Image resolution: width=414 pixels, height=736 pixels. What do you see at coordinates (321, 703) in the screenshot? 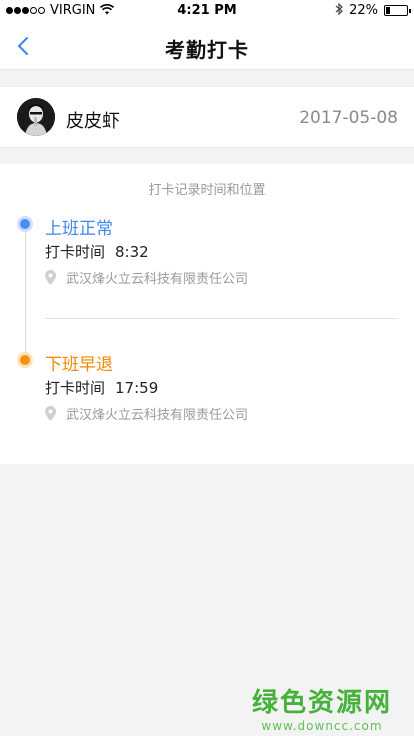
I see `watermark-title: 绿色资源网` at bounding box center [321, 703].